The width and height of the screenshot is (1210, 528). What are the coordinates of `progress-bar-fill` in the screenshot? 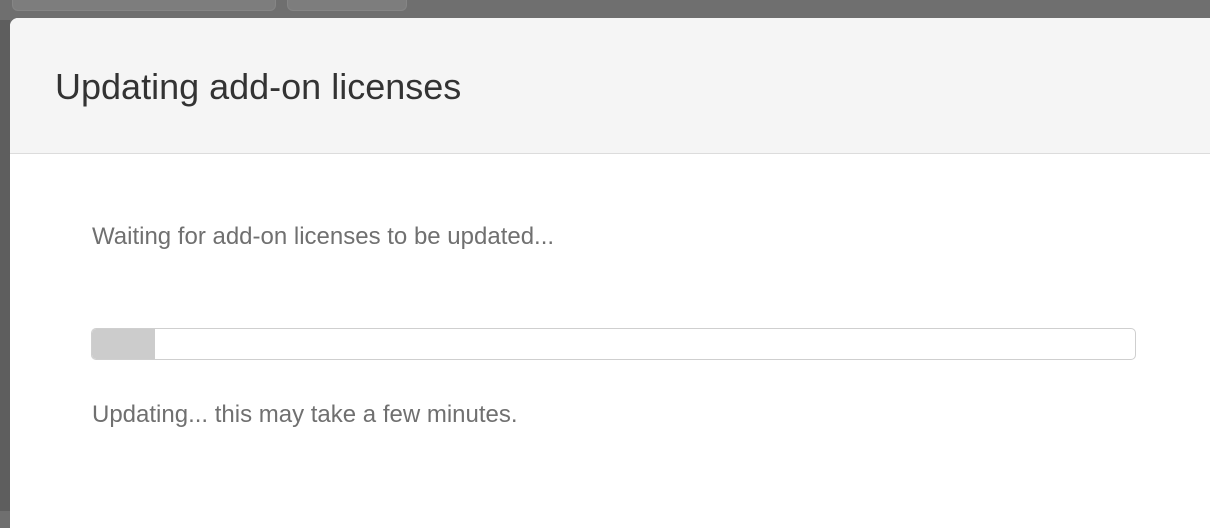 It's located at (123, 344).